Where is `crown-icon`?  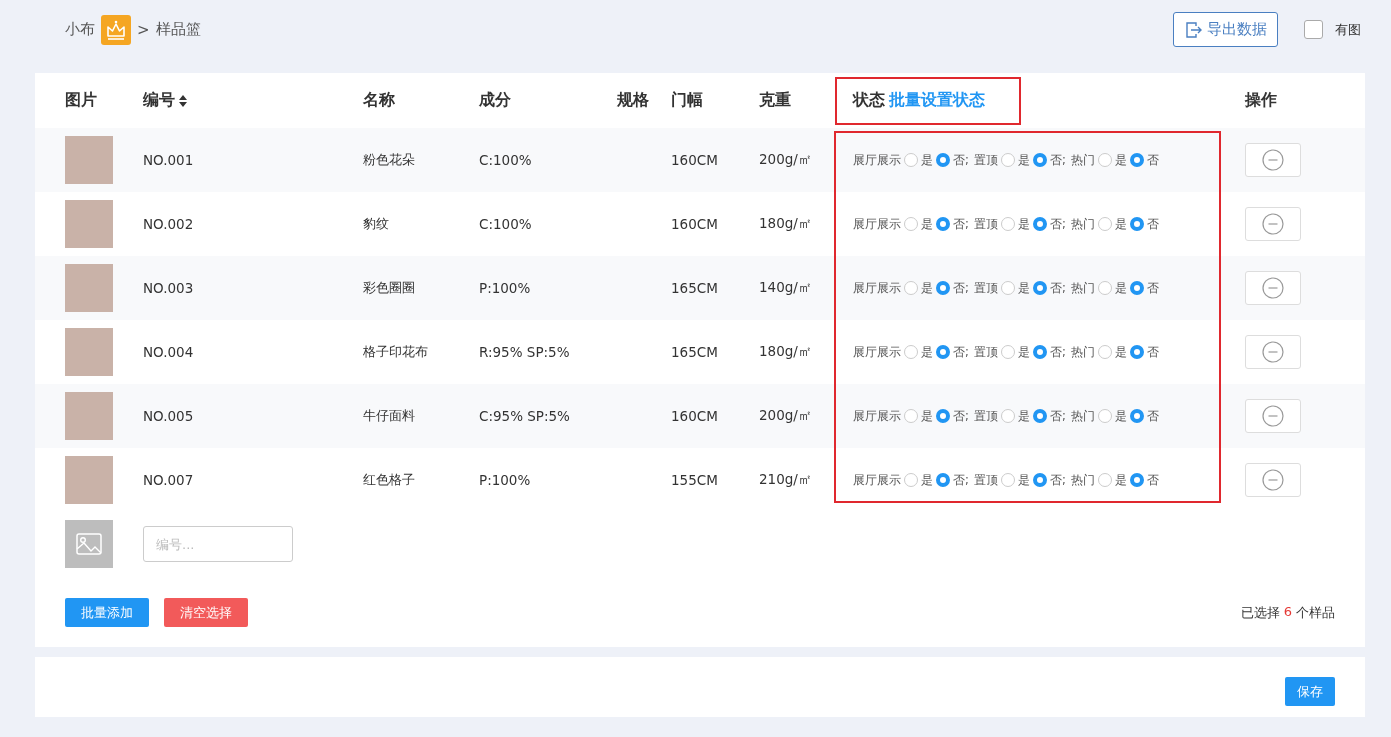
crown-icon is located at coordinates (116, 29).